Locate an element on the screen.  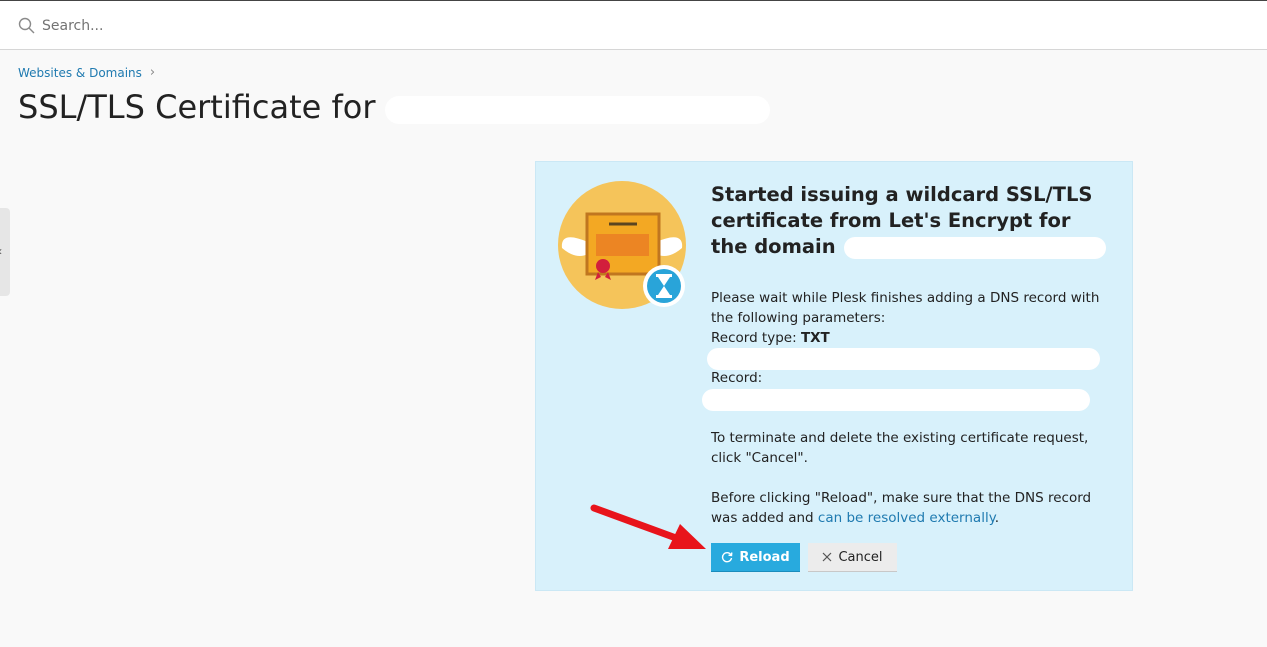
red-arrow is located at coordinates (648, 526).